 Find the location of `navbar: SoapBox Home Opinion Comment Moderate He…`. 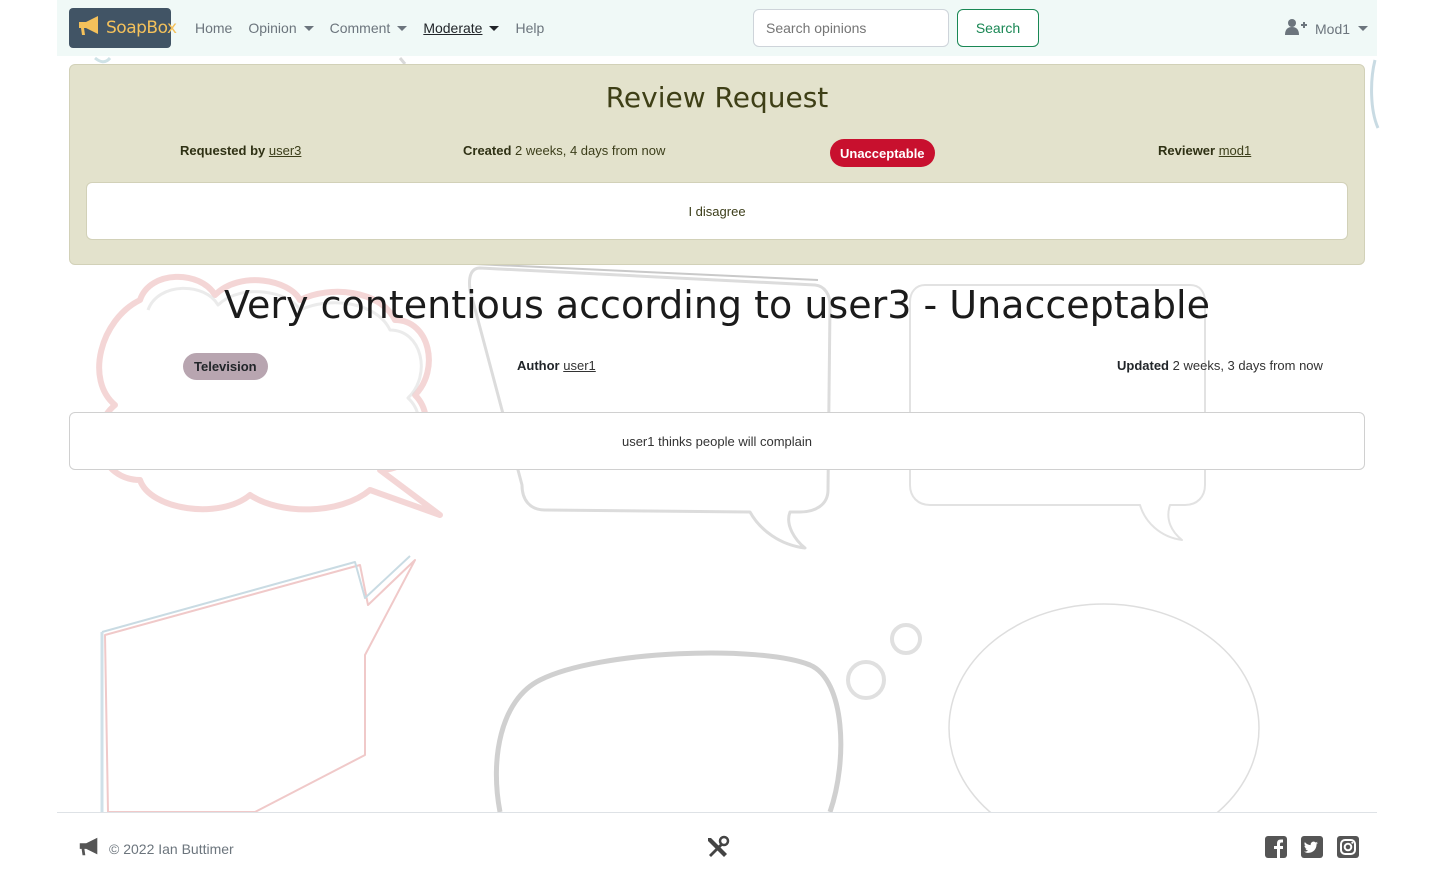

navbar: SoapBox Home Opinion Comment Moderate He… is located at coordinates (717, 28).